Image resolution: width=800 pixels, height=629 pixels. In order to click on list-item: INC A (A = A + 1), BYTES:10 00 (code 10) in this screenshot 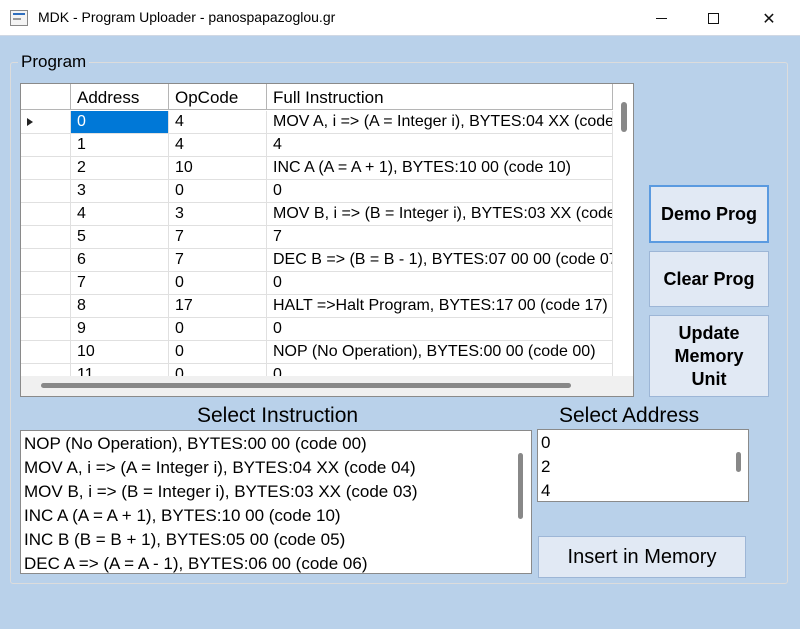, I will do `click(276, 515)`.